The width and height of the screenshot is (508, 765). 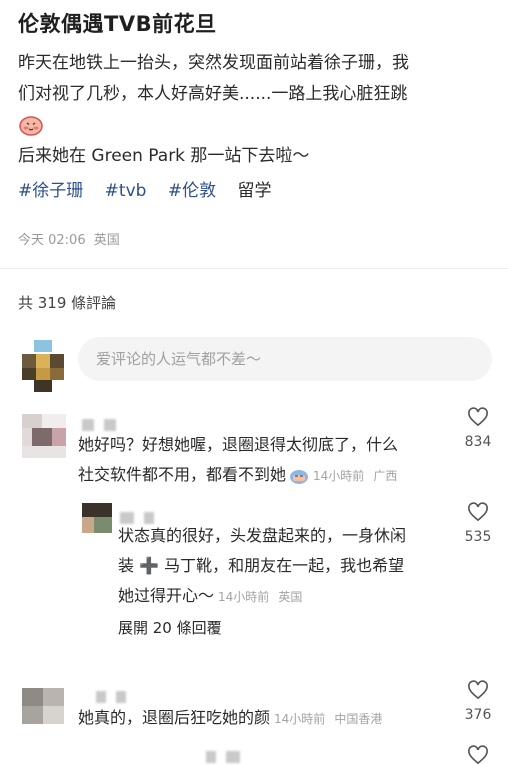 I want to click on comment-line-with-meta: 社交软件都不用，都看不到她 14小時前 广西, so click(x=238, y=475).